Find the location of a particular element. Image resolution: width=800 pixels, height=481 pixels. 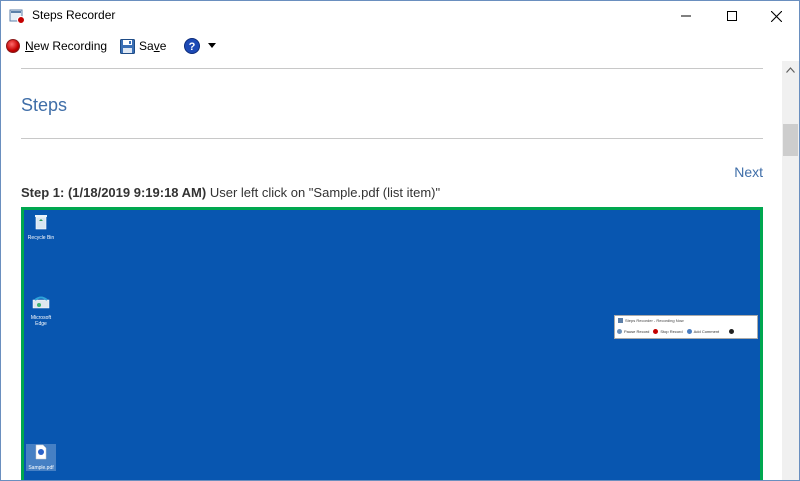

mini-comment-button: Add Comment is located at coordinates (702, 332).